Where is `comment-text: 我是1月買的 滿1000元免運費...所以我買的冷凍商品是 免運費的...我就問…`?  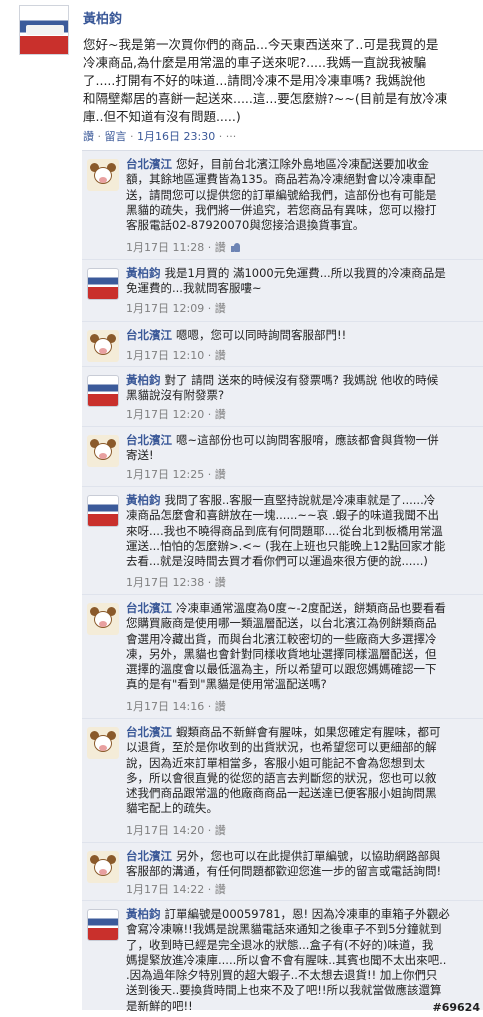 comment-text: 我是1月買的 滿1000元免運費...所以我買的冷凍商品是 免運費的...我就問… is located at coordinates (286, 281).